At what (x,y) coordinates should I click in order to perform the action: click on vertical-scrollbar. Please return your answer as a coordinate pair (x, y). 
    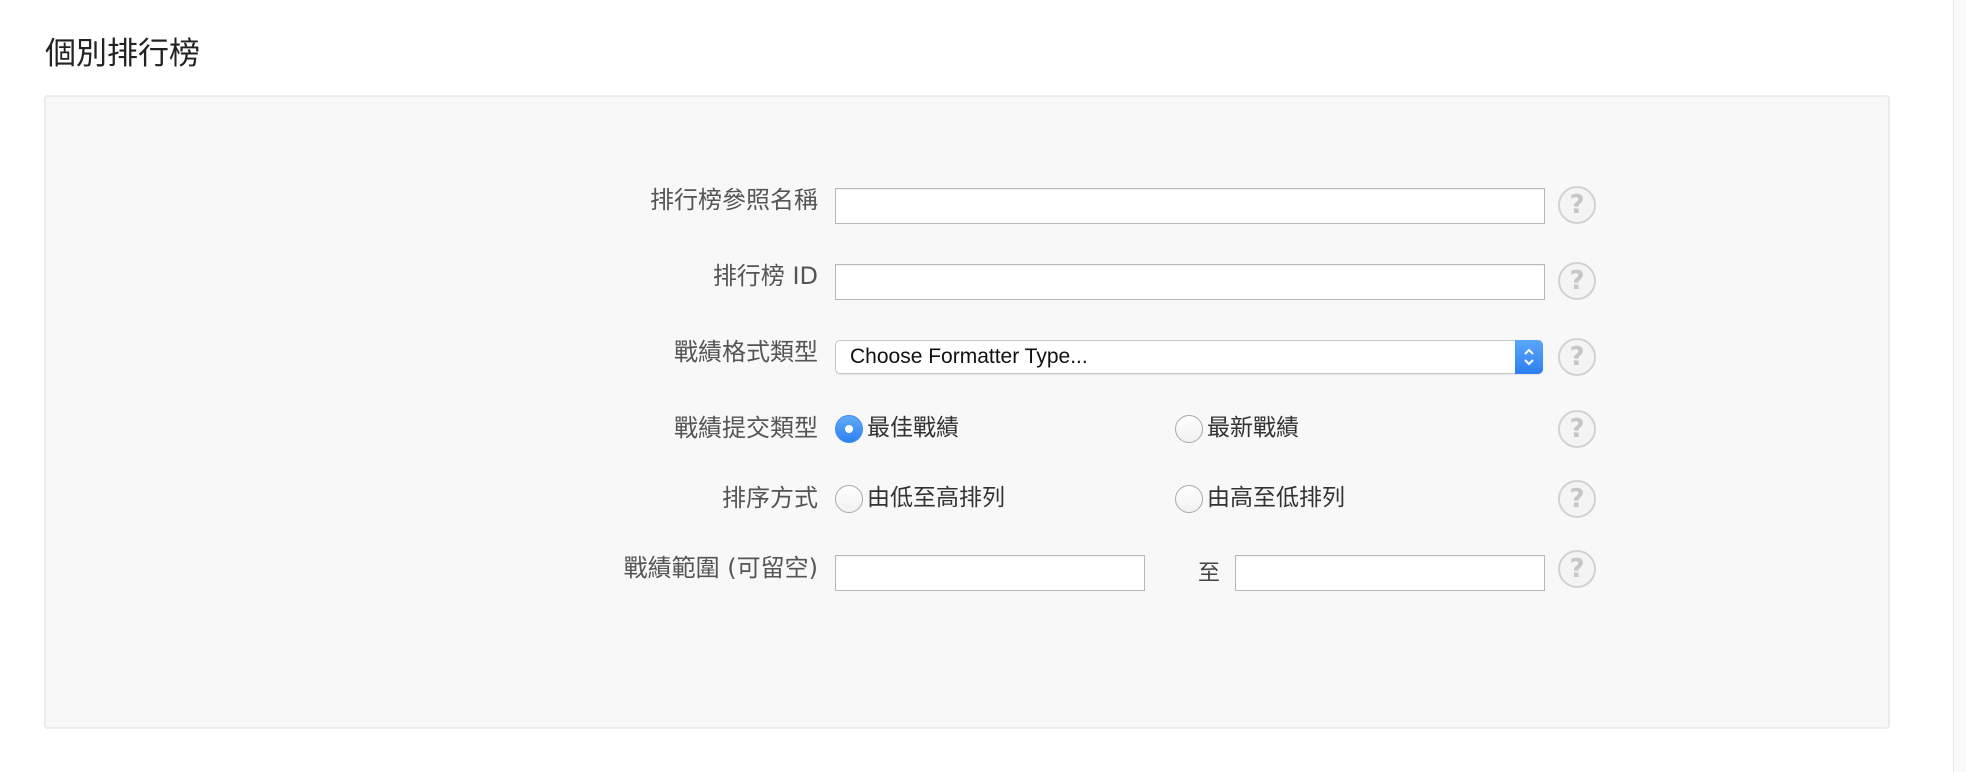
    Looking at the image, I should click on (1959, 386).